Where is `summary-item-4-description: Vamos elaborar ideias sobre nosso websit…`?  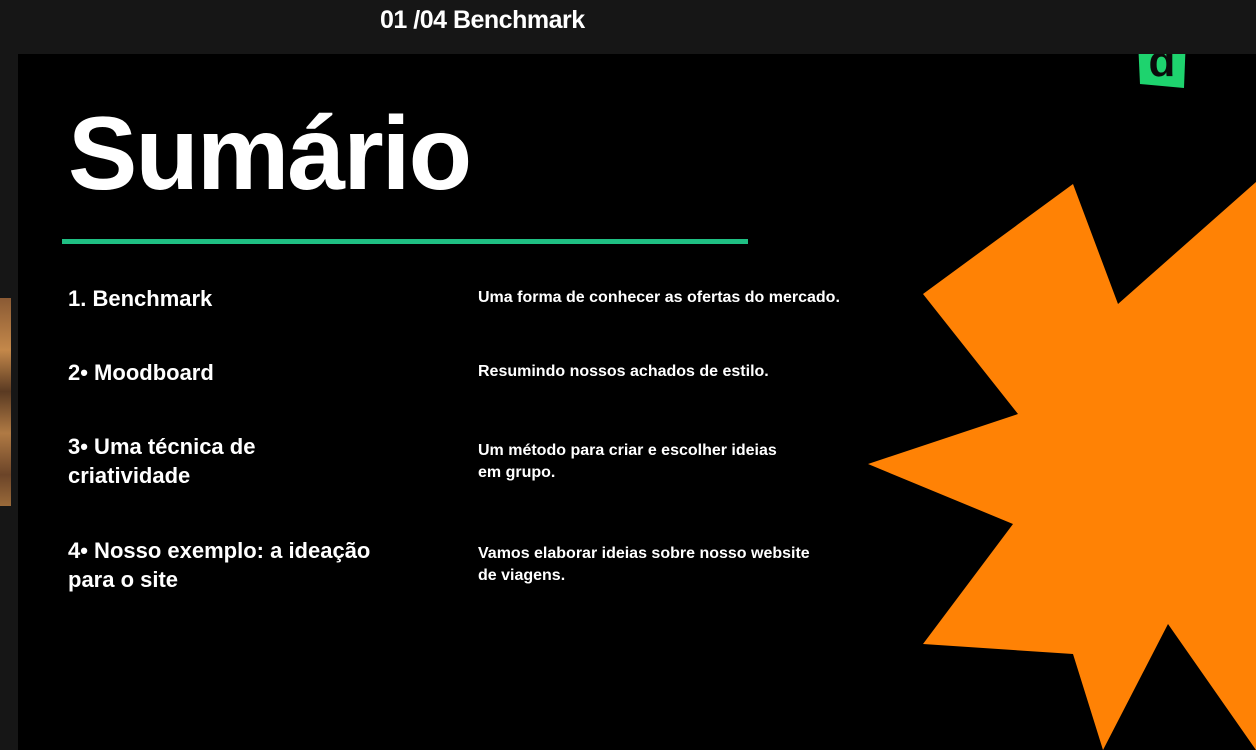 summary-item-4-description: Vamos elaborar ideias sobre nosso websit… is located at coordinates (644, 564).